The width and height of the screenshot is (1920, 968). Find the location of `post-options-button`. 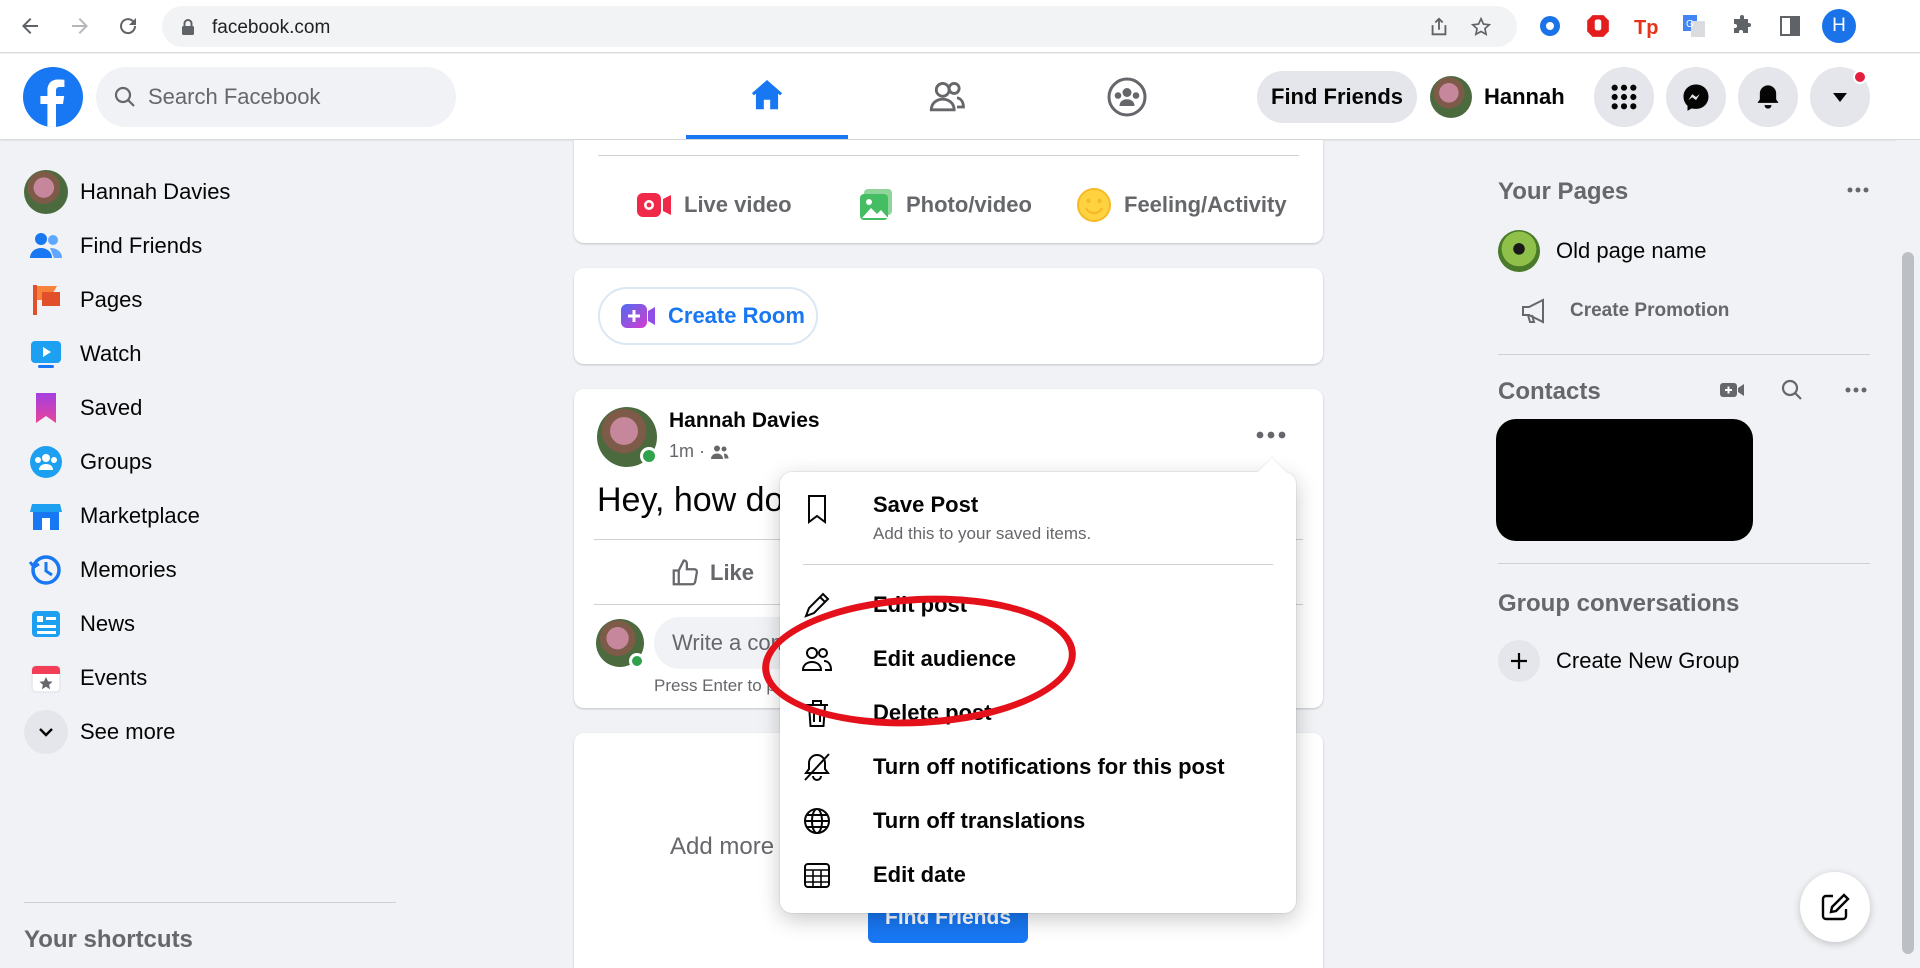

post-options-button is located at coordinates (1271, 435).